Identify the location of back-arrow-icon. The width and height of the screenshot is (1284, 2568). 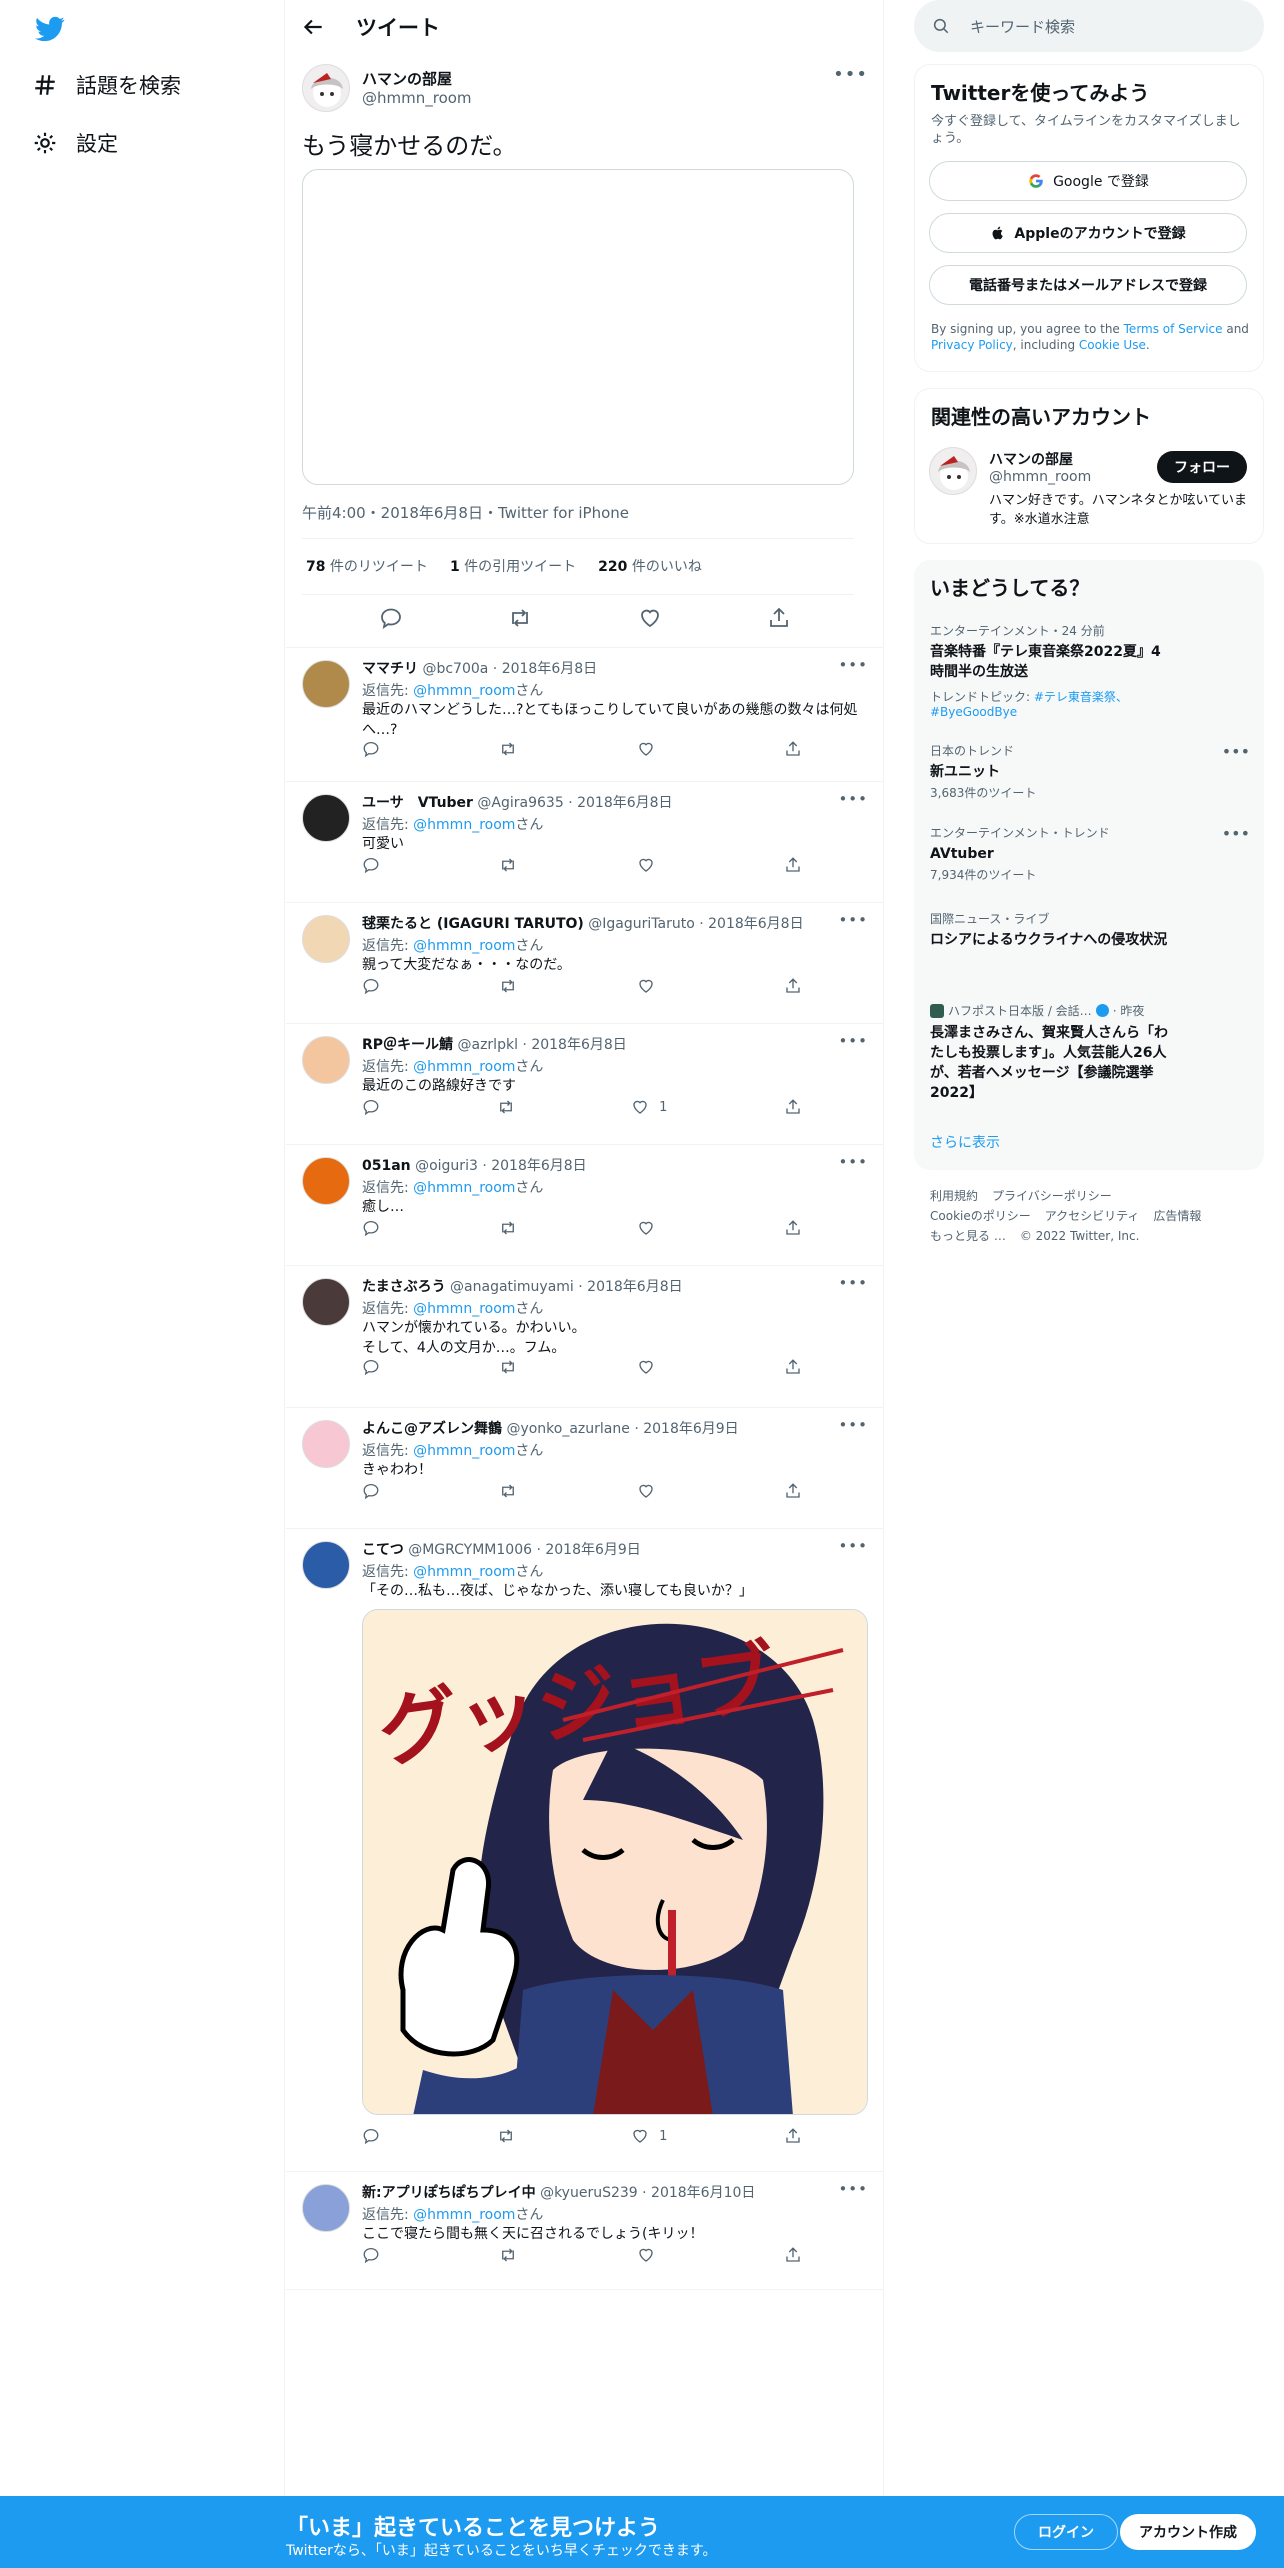
(313, 27).